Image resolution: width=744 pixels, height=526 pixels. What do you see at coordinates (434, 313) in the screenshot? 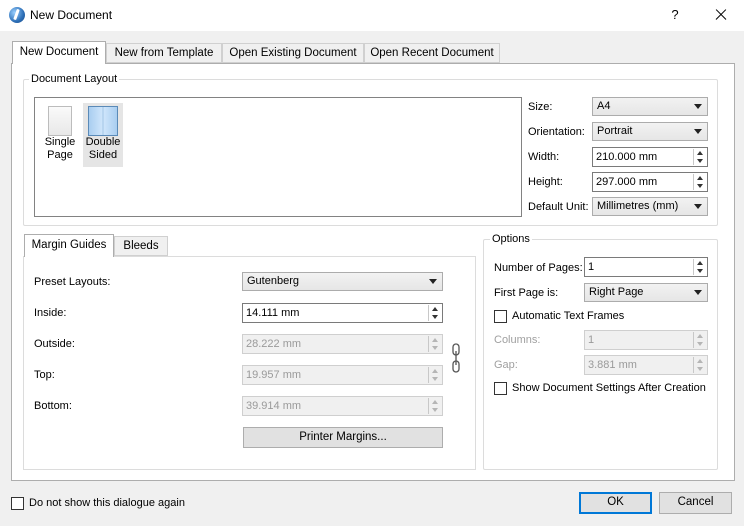
I see `inside-stepper` at bounding box center [434, 313].